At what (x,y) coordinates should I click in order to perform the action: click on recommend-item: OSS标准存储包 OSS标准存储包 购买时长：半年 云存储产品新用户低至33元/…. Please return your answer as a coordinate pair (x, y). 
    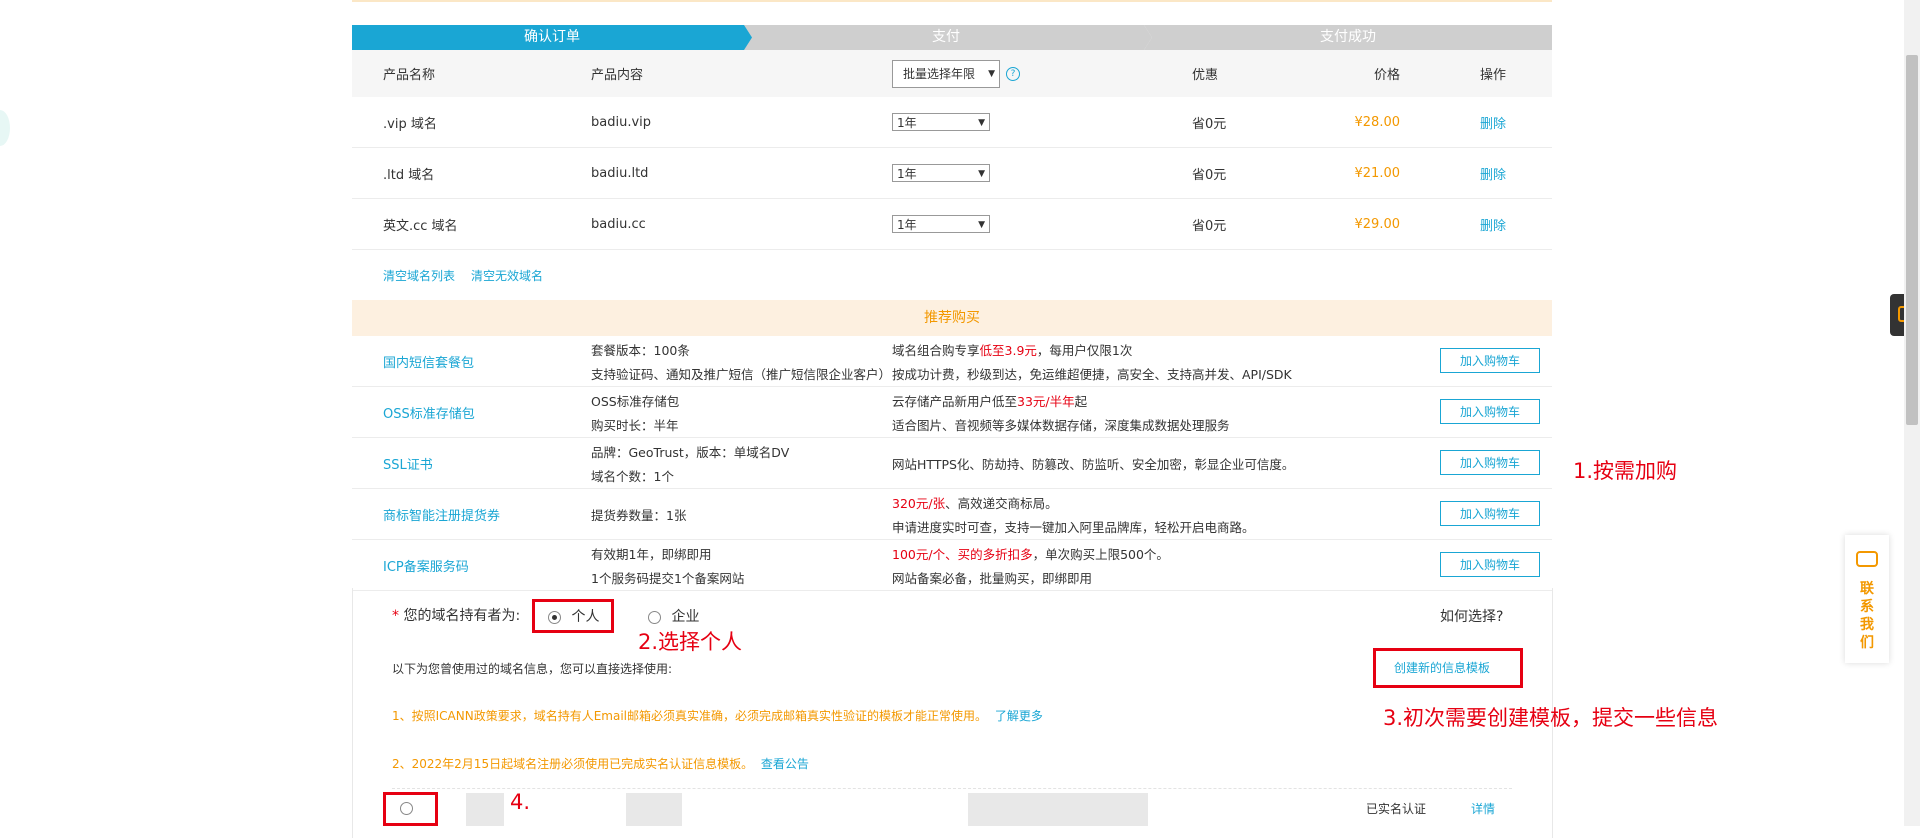
    Looking at the image, I should click on (952, 412).